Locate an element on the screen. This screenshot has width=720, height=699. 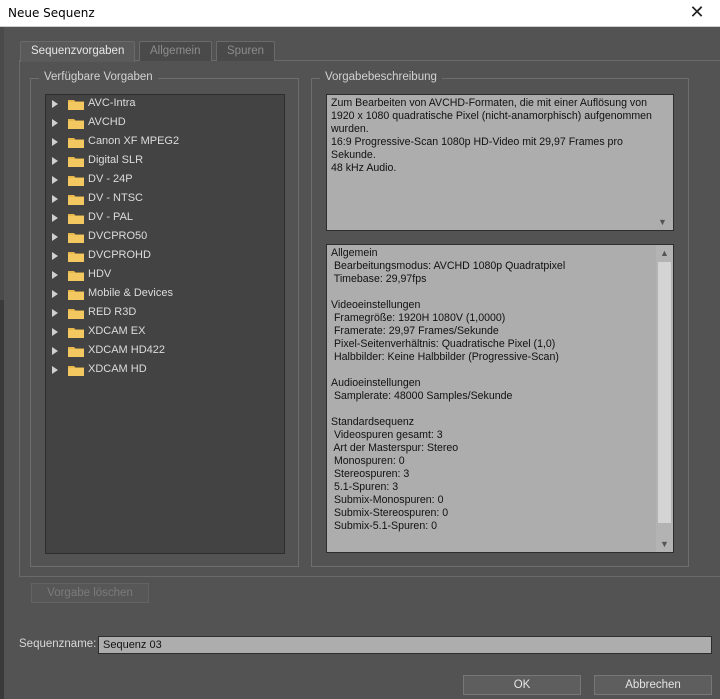
background-edge is located at coordinates (2, 499).